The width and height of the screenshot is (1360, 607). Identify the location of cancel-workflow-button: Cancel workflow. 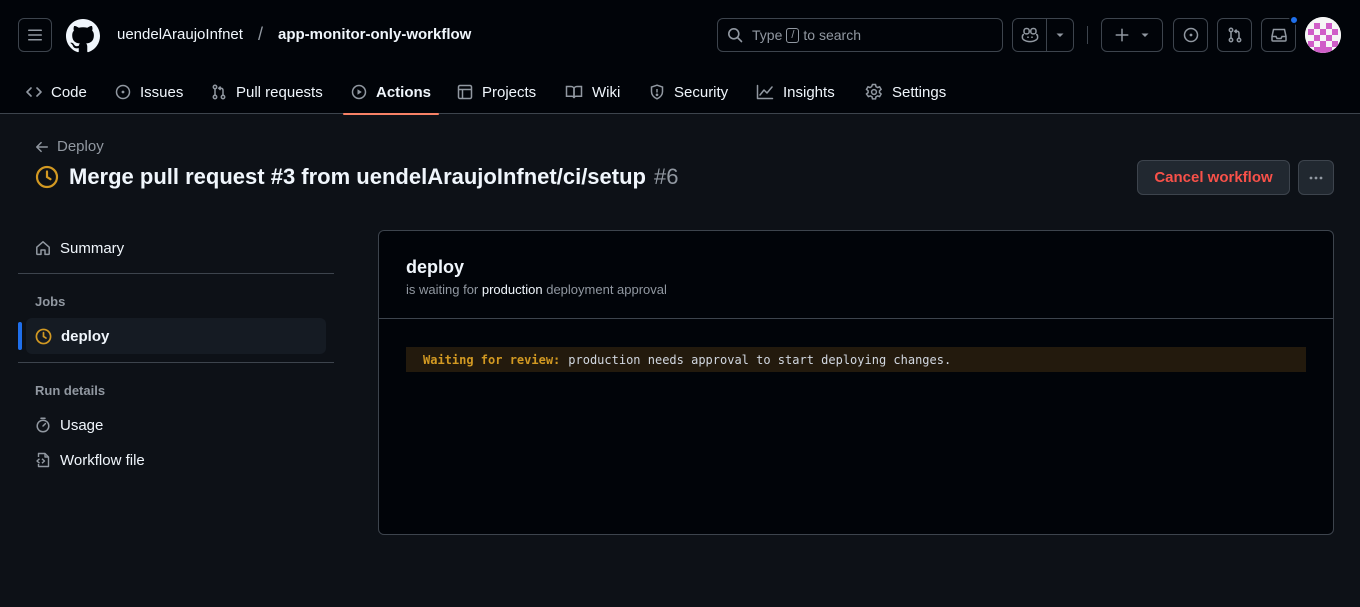
(1213, 177).